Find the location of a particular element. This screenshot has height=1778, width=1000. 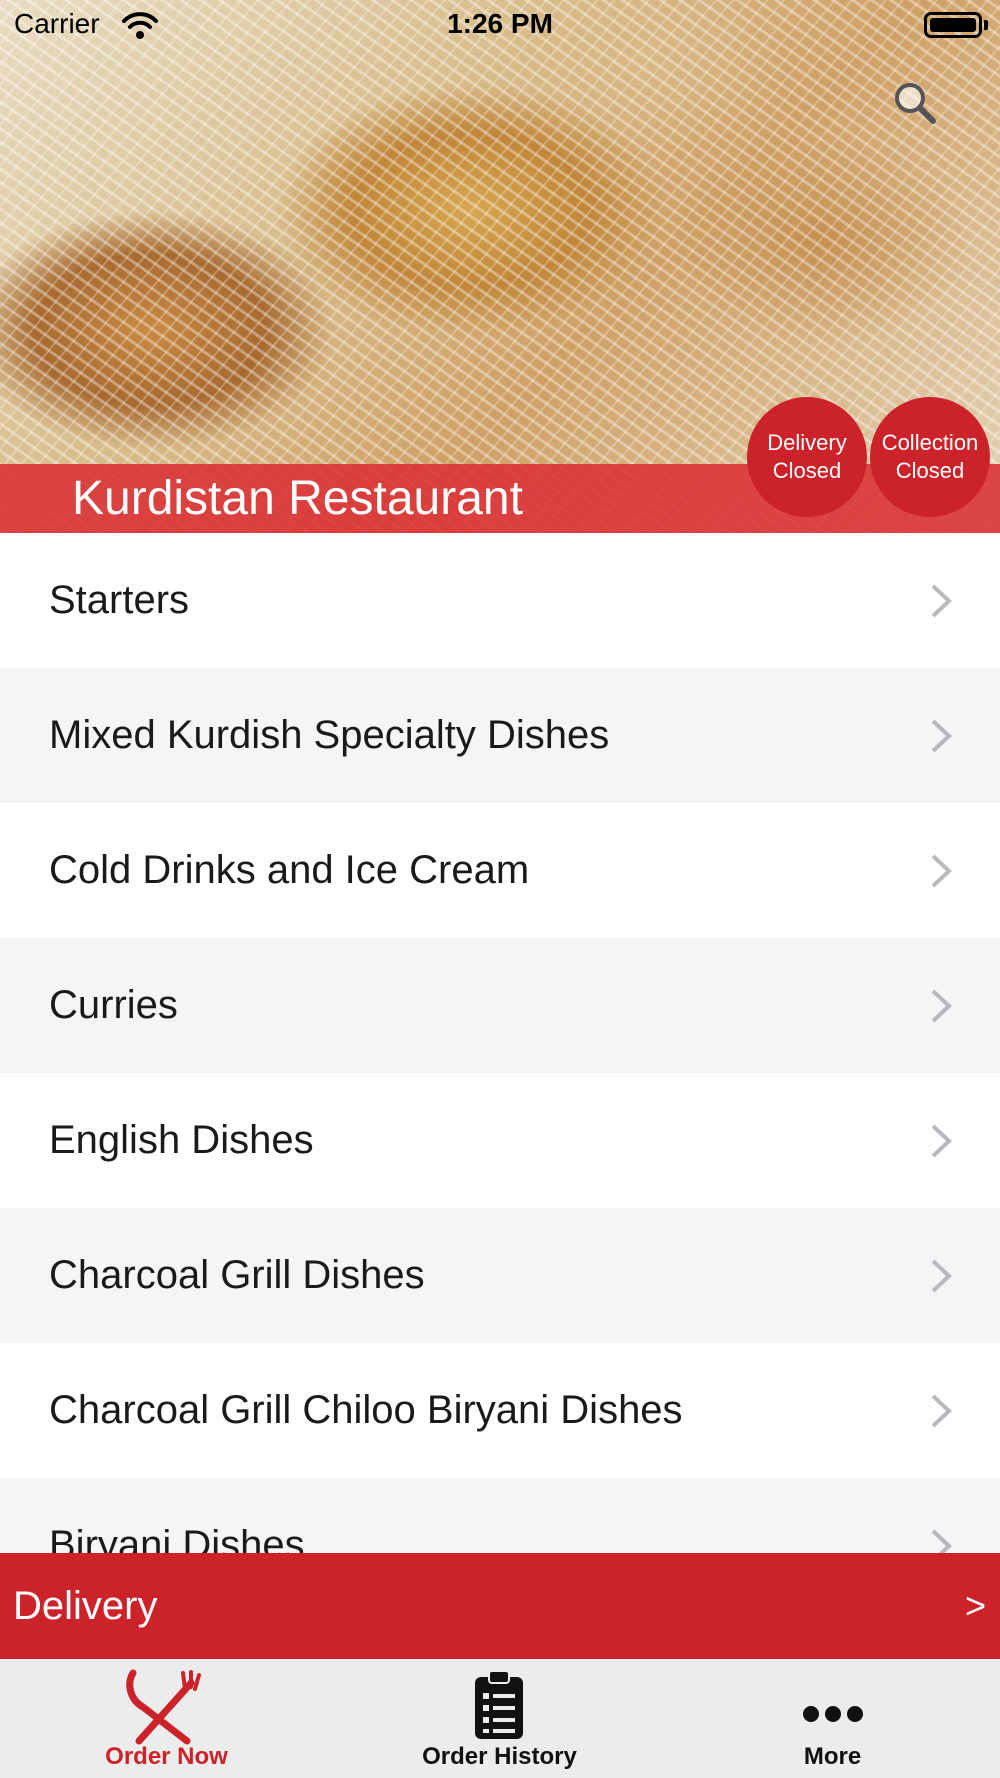

category-item-chiloo-biryani: Charcoal Grill Chiloo Biryani Dishes is located at coordinates (500, 1410).